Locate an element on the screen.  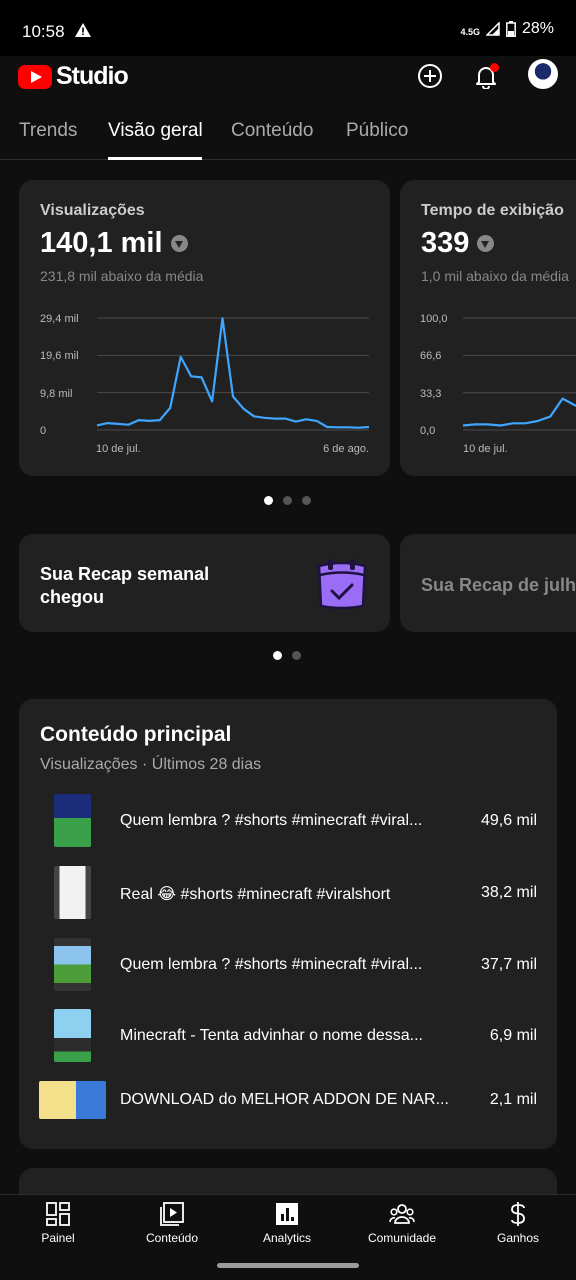
battery-percent: 28% is located at coordinates (537, 28).